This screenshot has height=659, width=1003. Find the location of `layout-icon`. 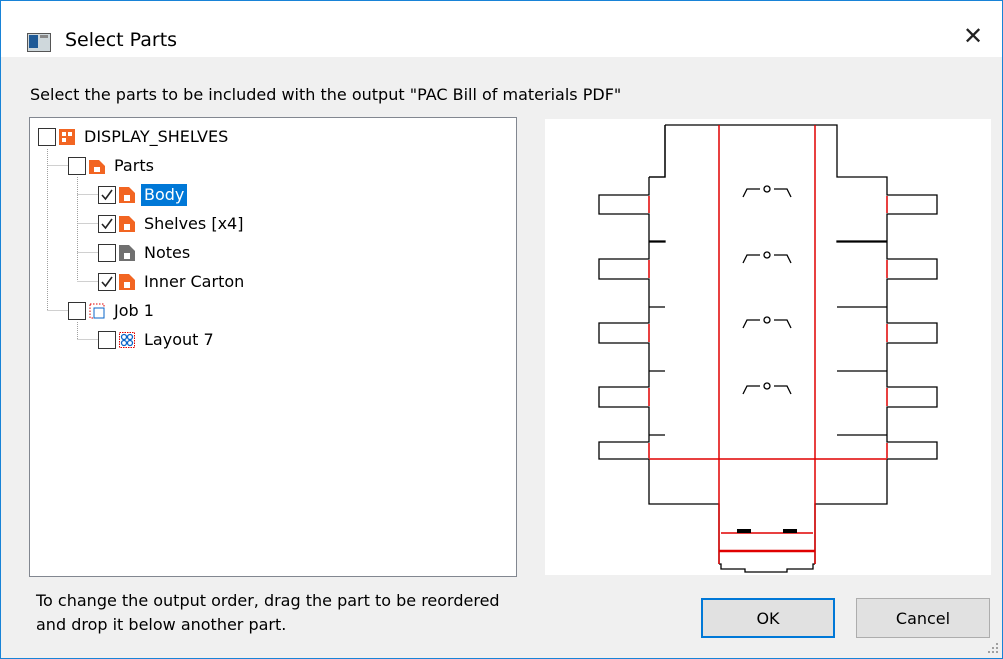

layout-icon is located at coordinates (127, 340).